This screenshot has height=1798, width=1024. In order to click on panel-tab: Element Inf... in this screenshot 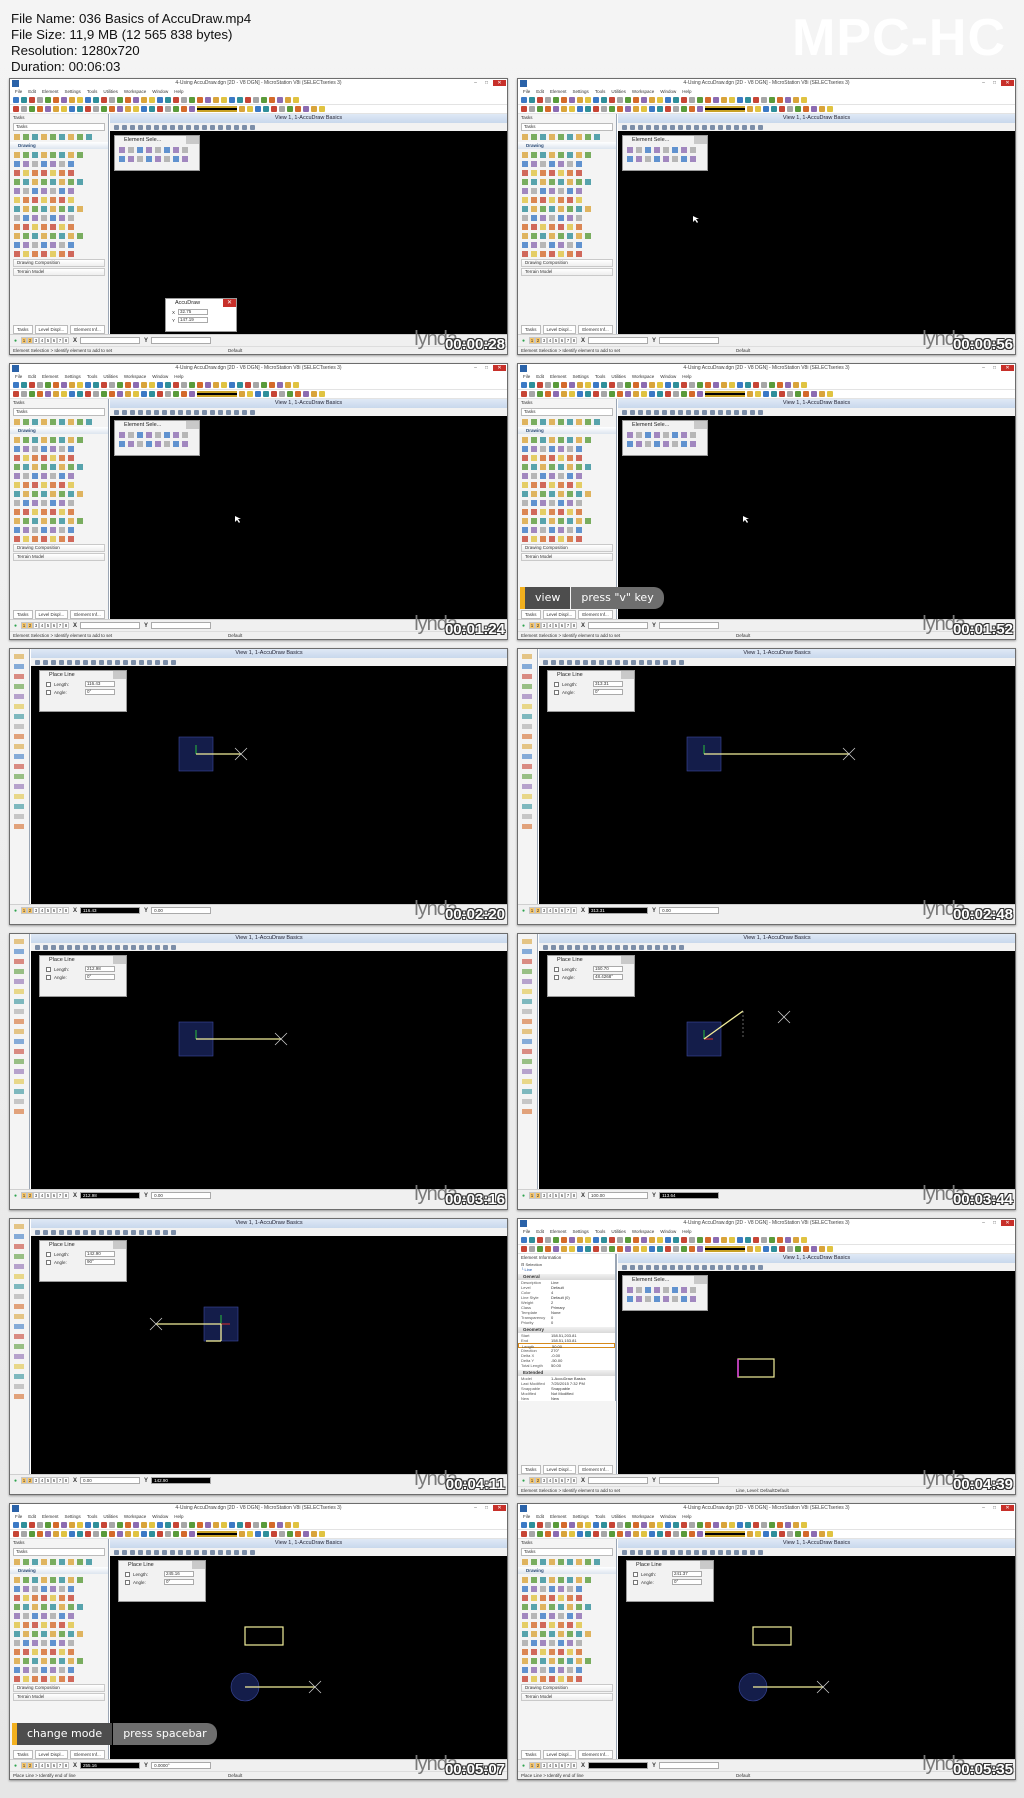, I will do `click(595, 1754)`.